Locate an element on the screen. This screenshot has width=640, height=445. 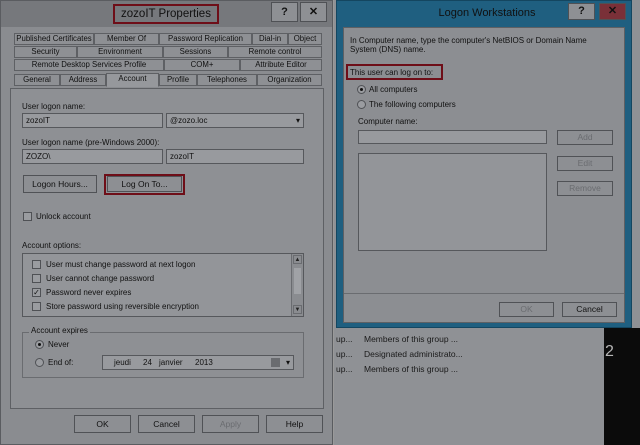
remove-button: Remove is located at coordinates (585, 188).